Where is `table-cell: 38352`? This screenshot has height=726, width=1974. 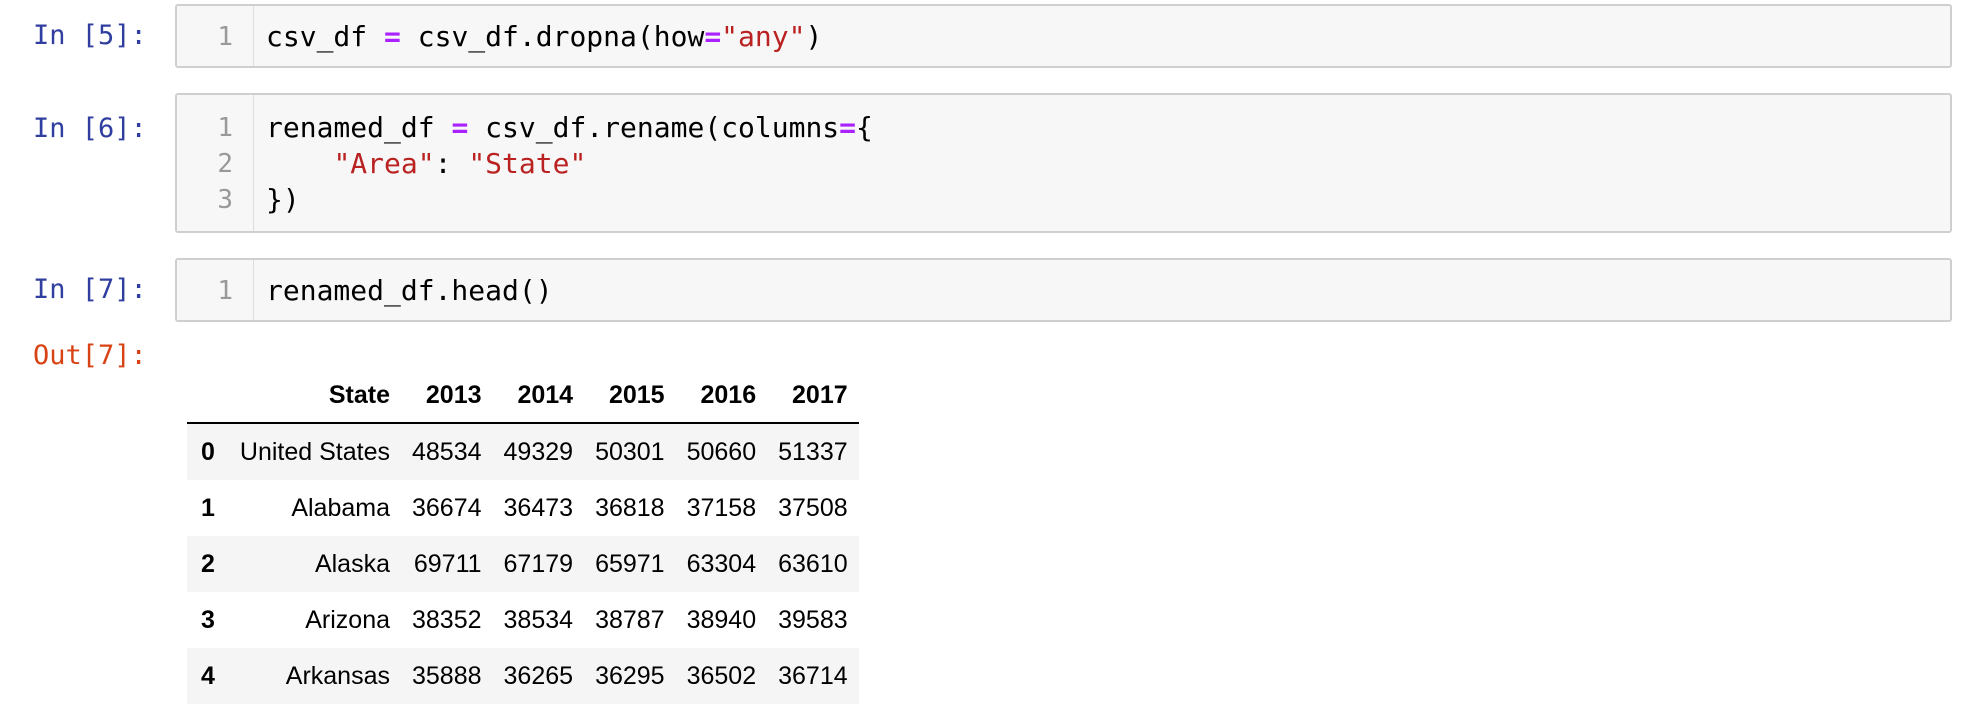
table-cell: 38352 is located at coordinates (447, 619).